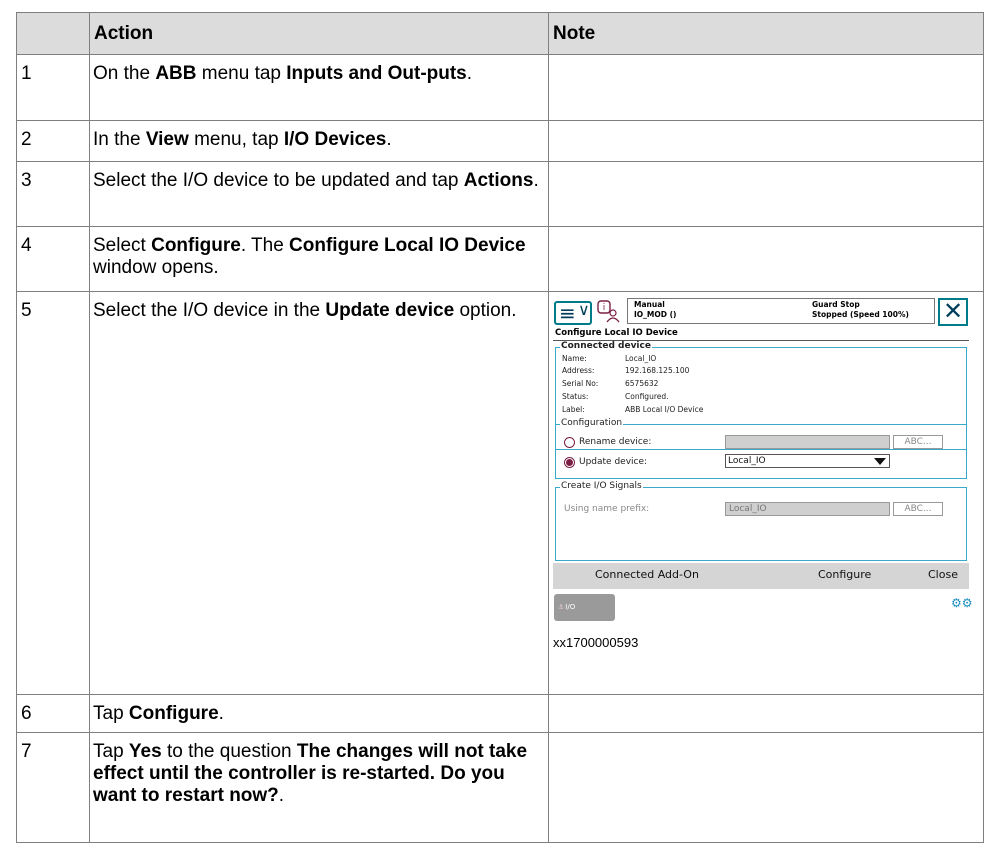 This screenshot has height=850, width=998. I want to click on step-row-6: 6 Tap Configure., so click(500, 713).